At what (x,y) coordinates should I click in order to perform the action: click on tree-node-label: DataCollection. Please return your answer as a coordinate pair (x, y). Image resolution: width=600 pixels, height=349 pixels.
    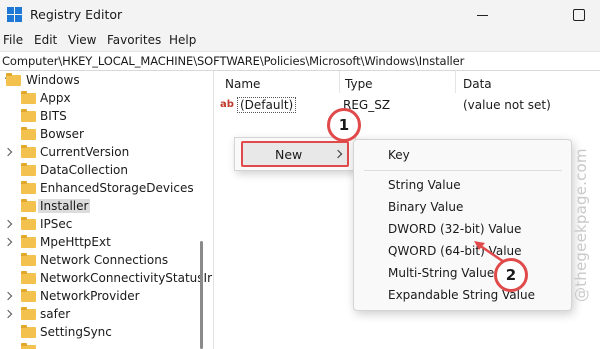
    Looking at the image, I should click on (84, 170).